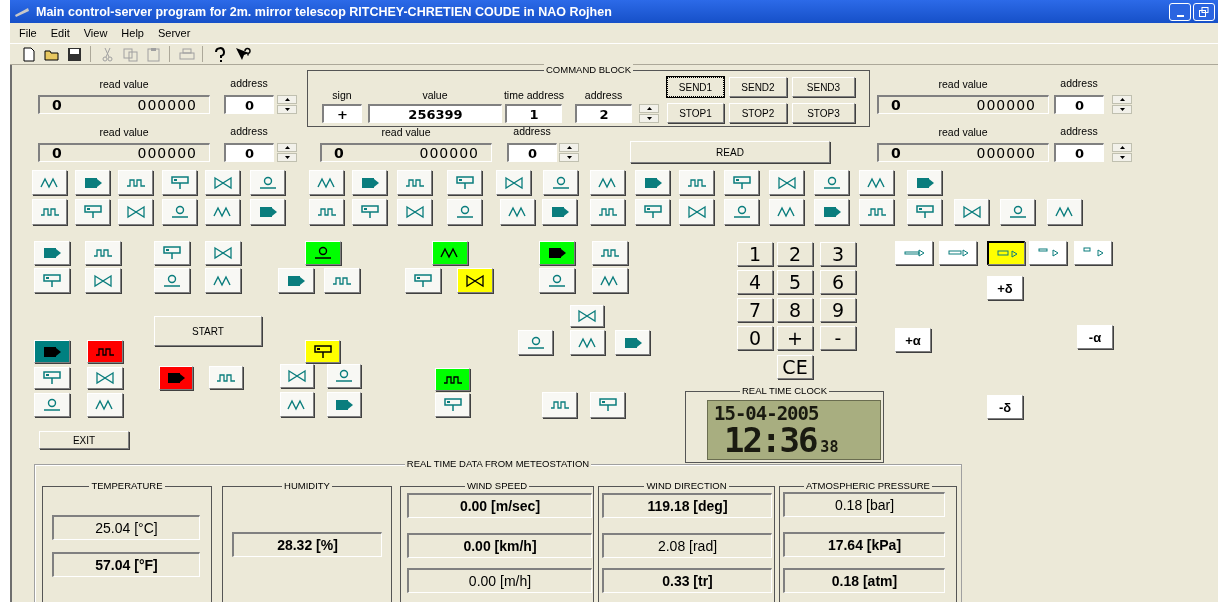  Describe the element at coordinates (1005, 407) in the screenshot. I see `adjust-button: -δ` at that location.